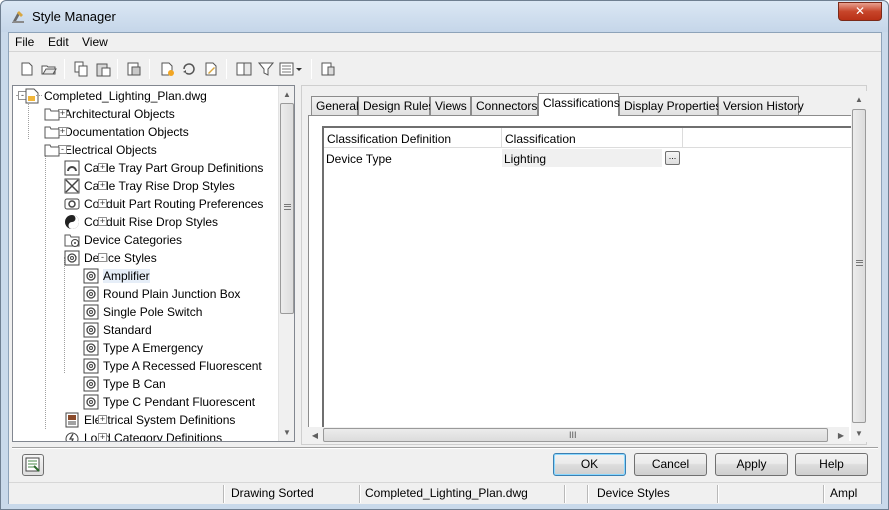  I want to click on panel-scroll-thumb, so click(859, 266).